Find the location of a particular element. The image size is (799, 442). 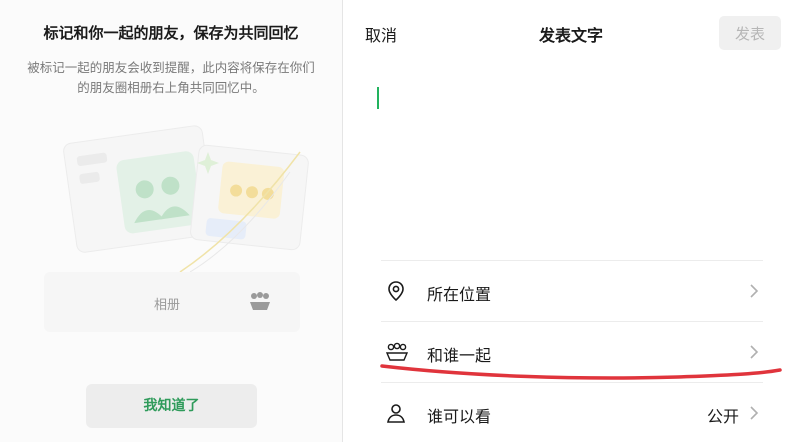

tip-title: 标记和你一起的朋友，保存为共同回忆 is located at coordinates (171, 33).